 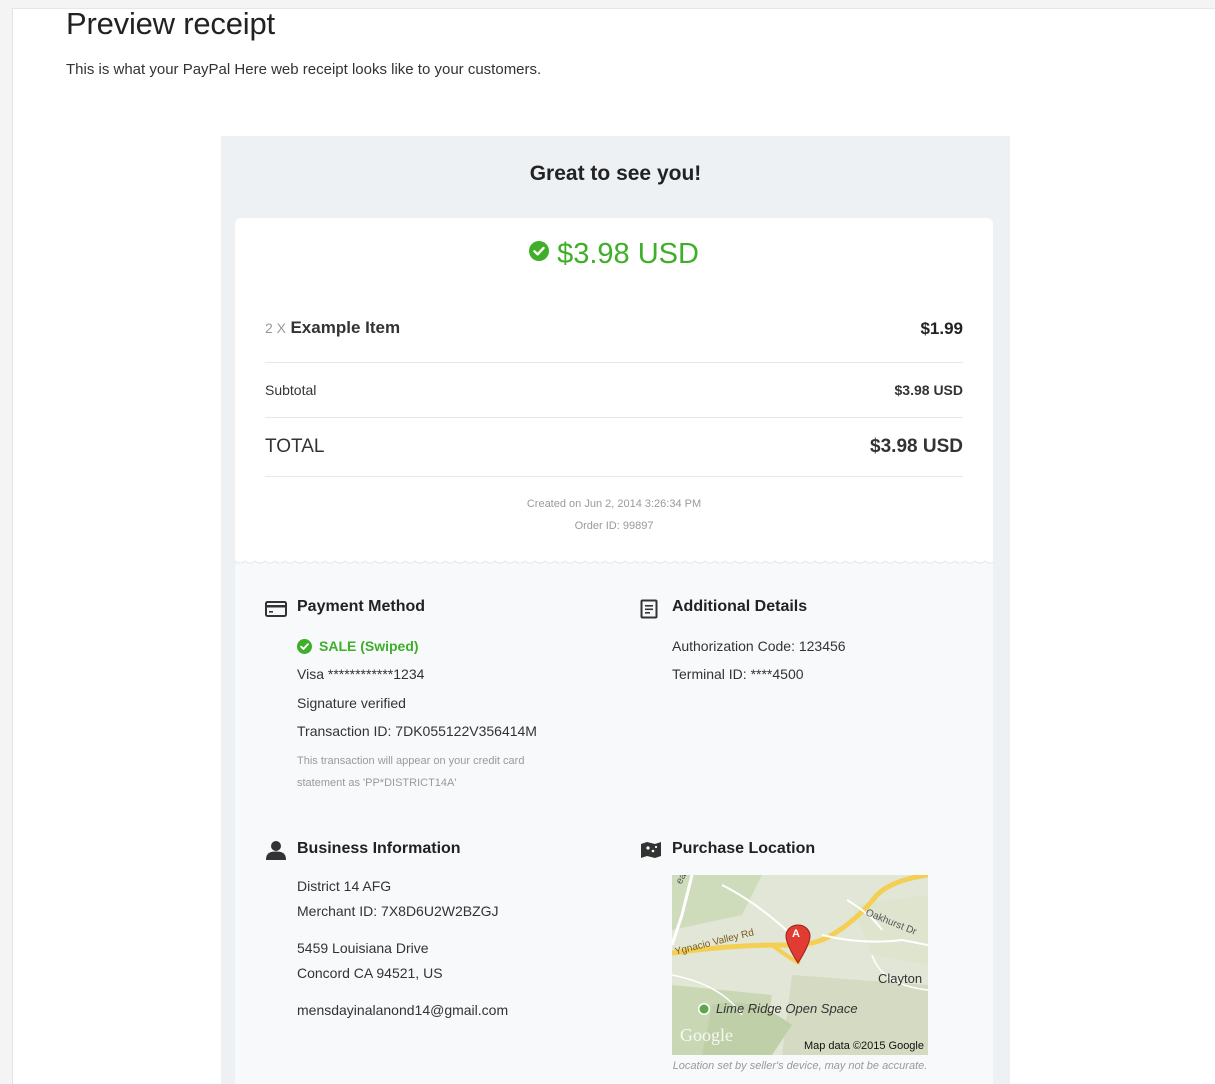 What do you see at coordinates (363, 948) in the screenshot?
I see `address-line-1: 5459 Louisiana Drive` at bounding box center [363, 948].